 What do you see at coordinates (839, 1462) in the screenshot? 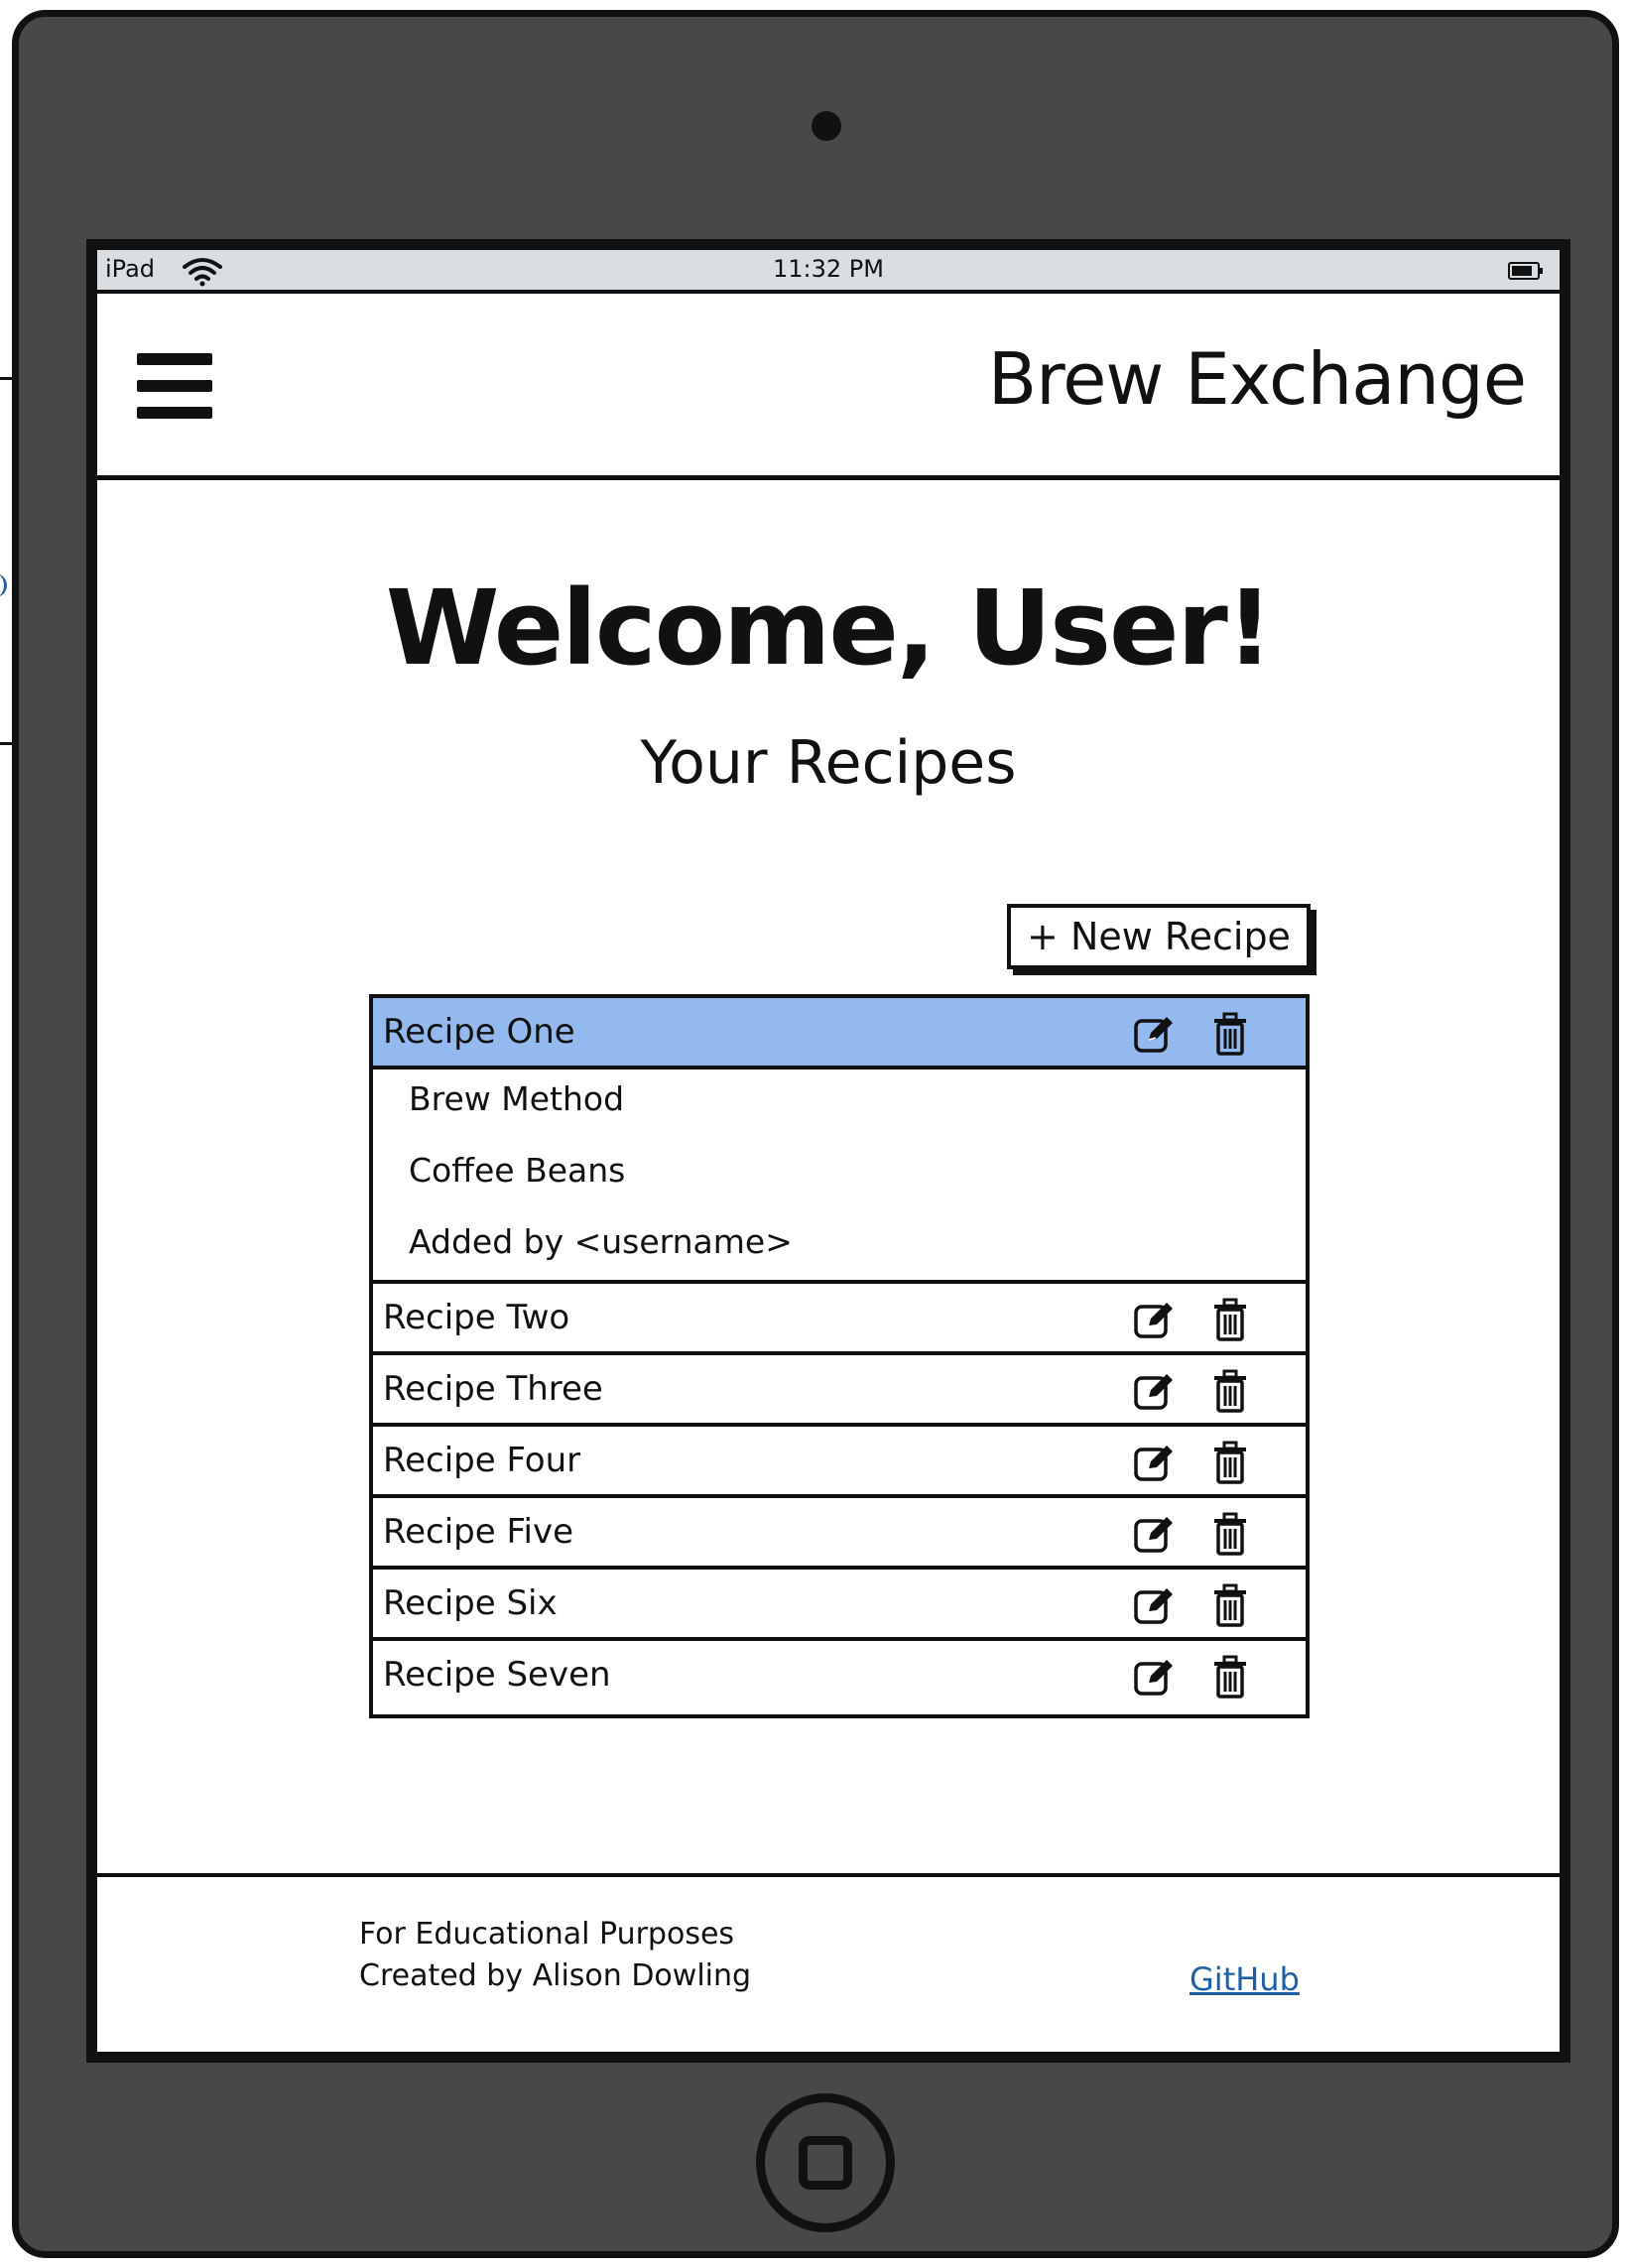
I see `recipe-row-four: Recipe Four` at bounding box center [839, 1462].